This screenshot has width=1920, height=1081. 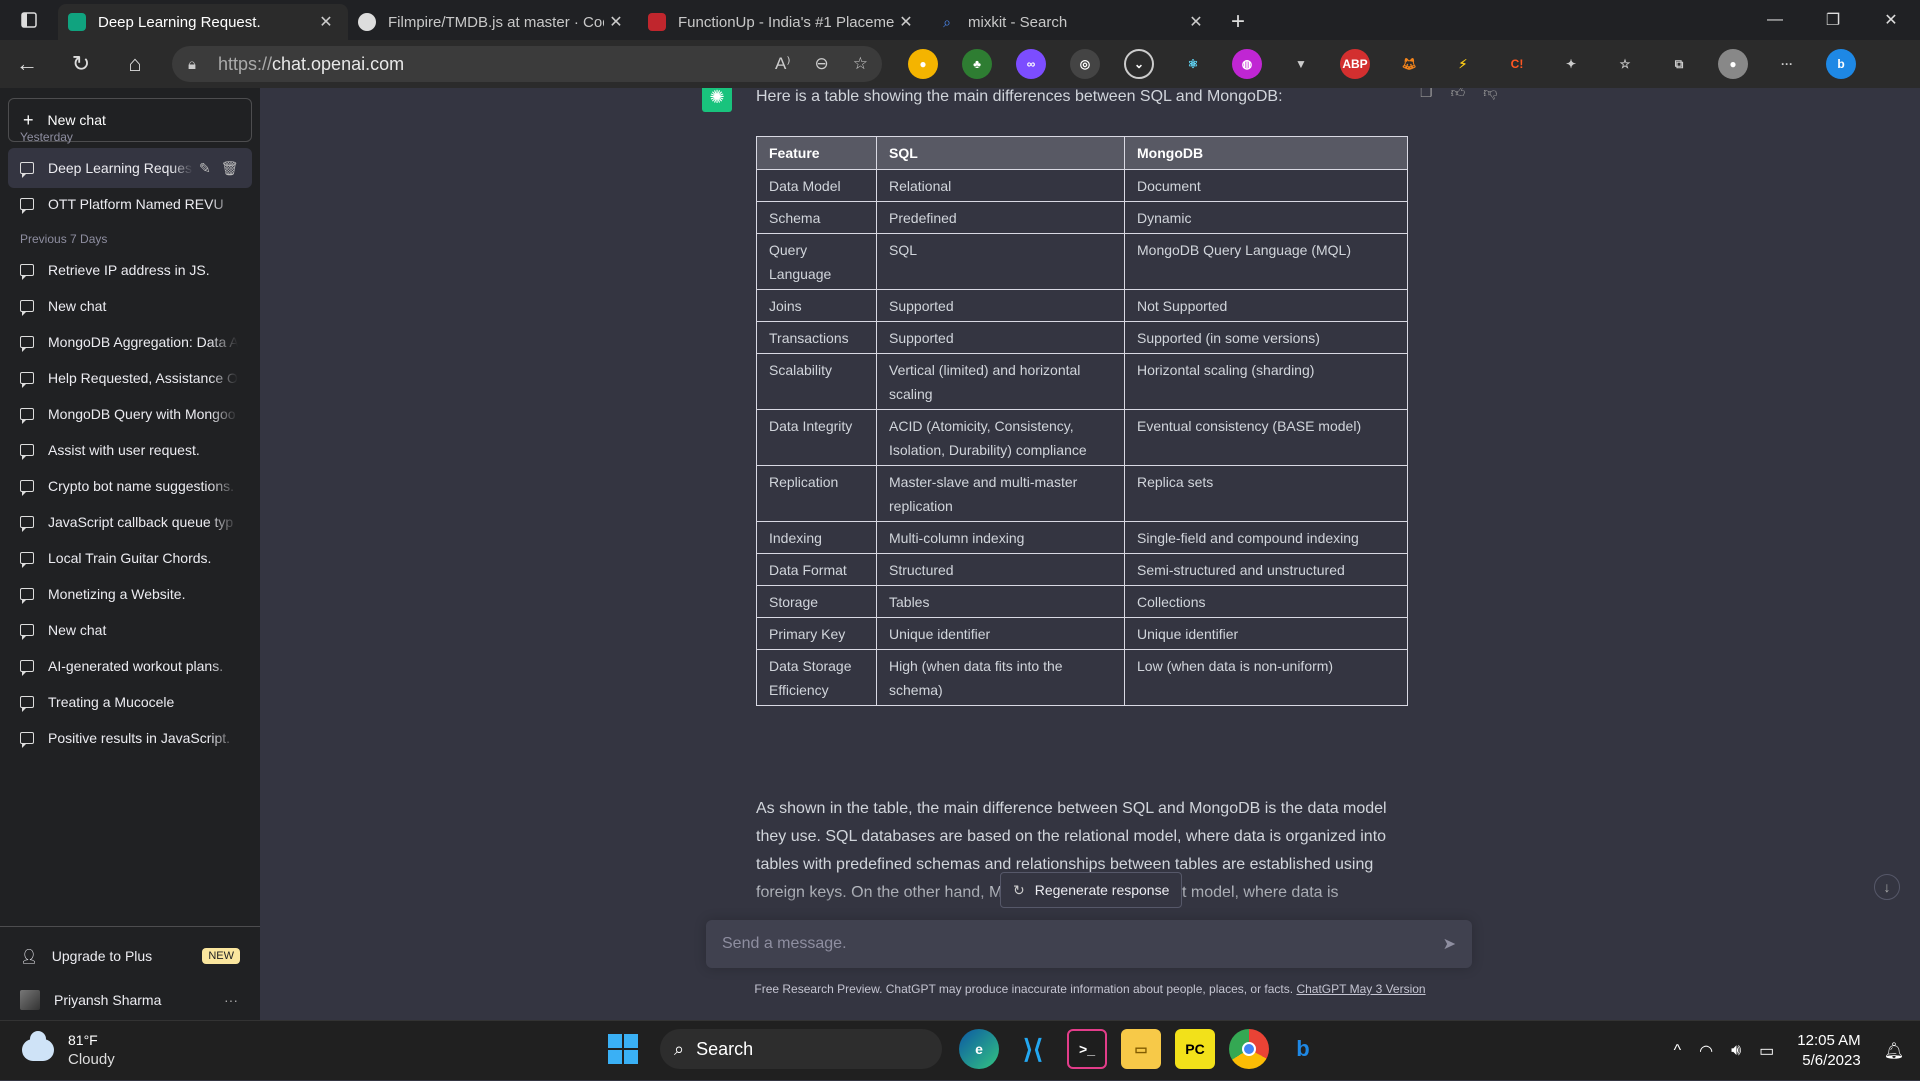 I want to click on sidebar-chat-item: Assist with user request., so click(x=130, y=450).